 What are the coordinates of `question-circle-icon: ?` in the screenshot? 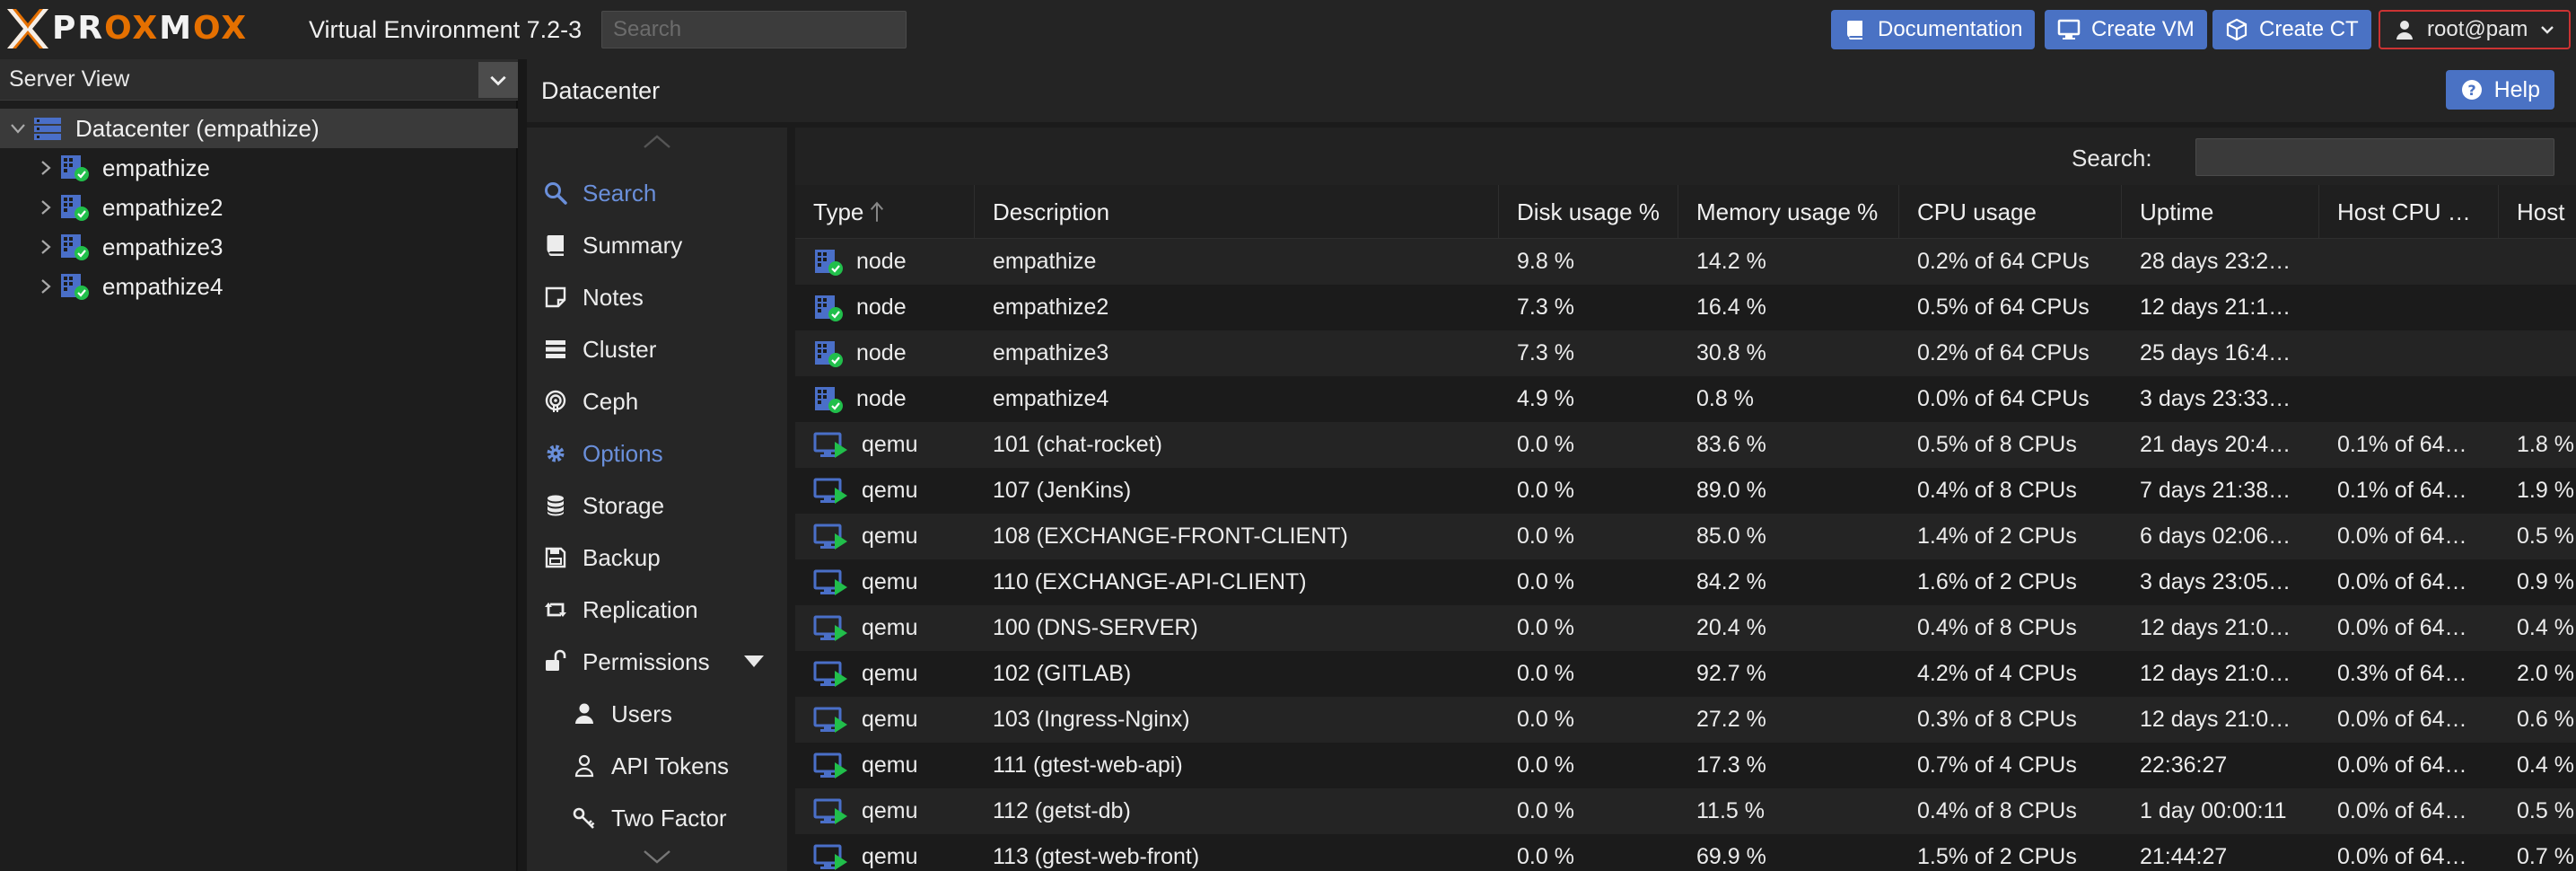 It's located at (2471, 90).